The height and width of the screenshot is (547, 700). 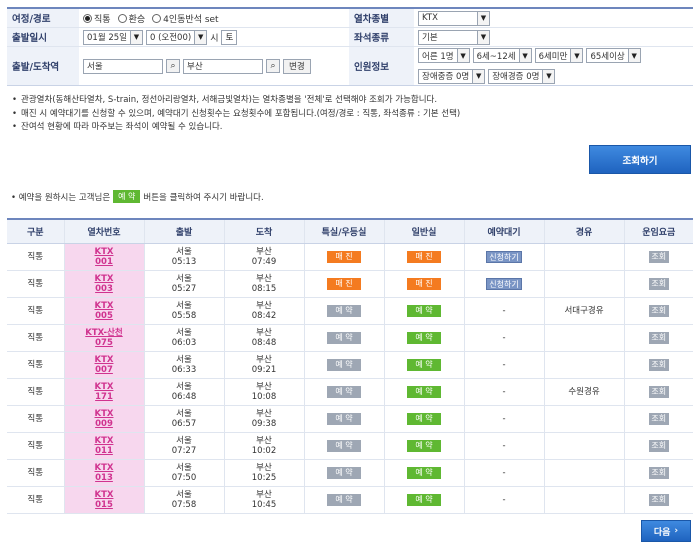 I want to click on date-select: 01월 25일 ▼, so click(x=113, y=37).